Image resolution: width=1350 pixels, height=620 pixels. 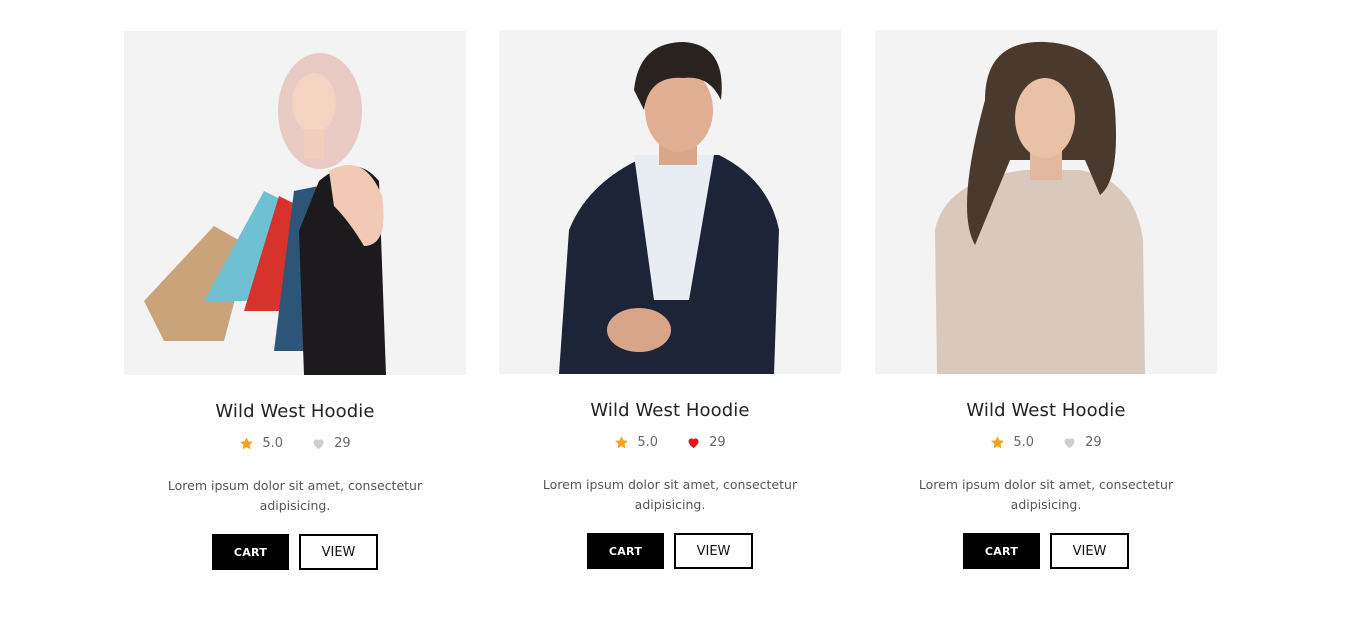 I want to click on woman-in-sweater-photo, so click(x=1040, y=207).